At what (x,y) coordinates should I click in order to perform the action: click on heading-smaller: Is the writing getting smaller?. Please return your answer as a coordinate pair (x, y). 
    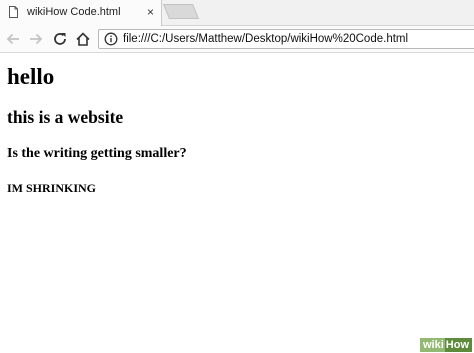
    Looking at the image, I should click on (97, 153).